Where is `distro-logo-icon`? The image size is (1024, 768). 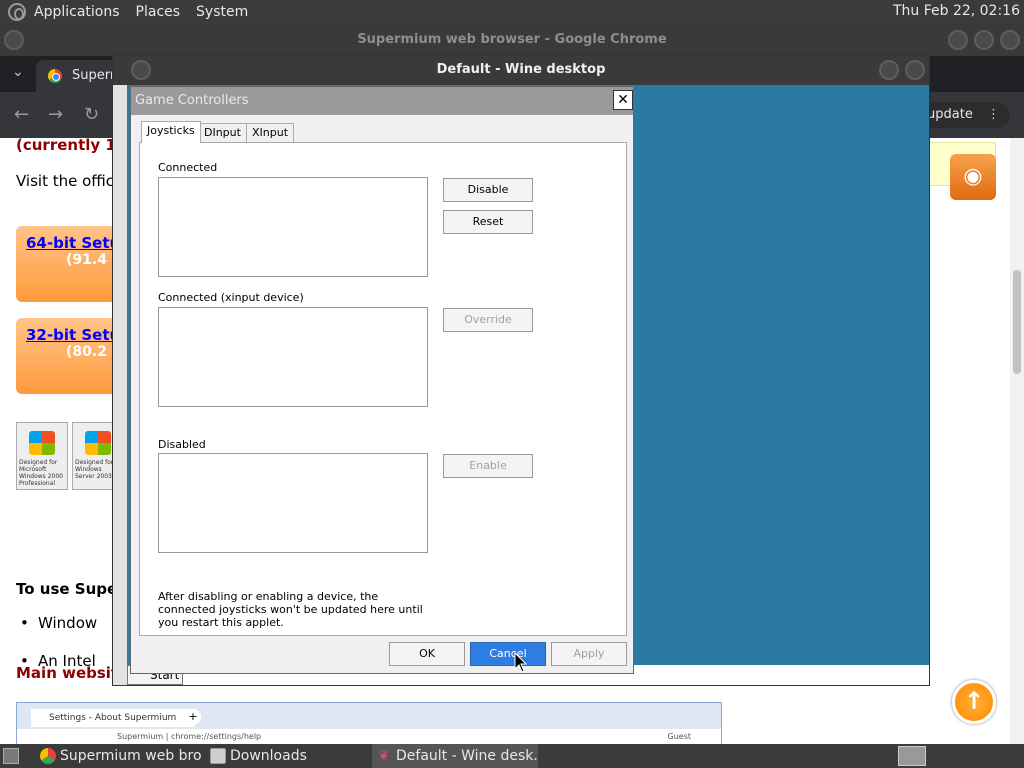
distro-logo-icon is located at coordinates (17, 12).